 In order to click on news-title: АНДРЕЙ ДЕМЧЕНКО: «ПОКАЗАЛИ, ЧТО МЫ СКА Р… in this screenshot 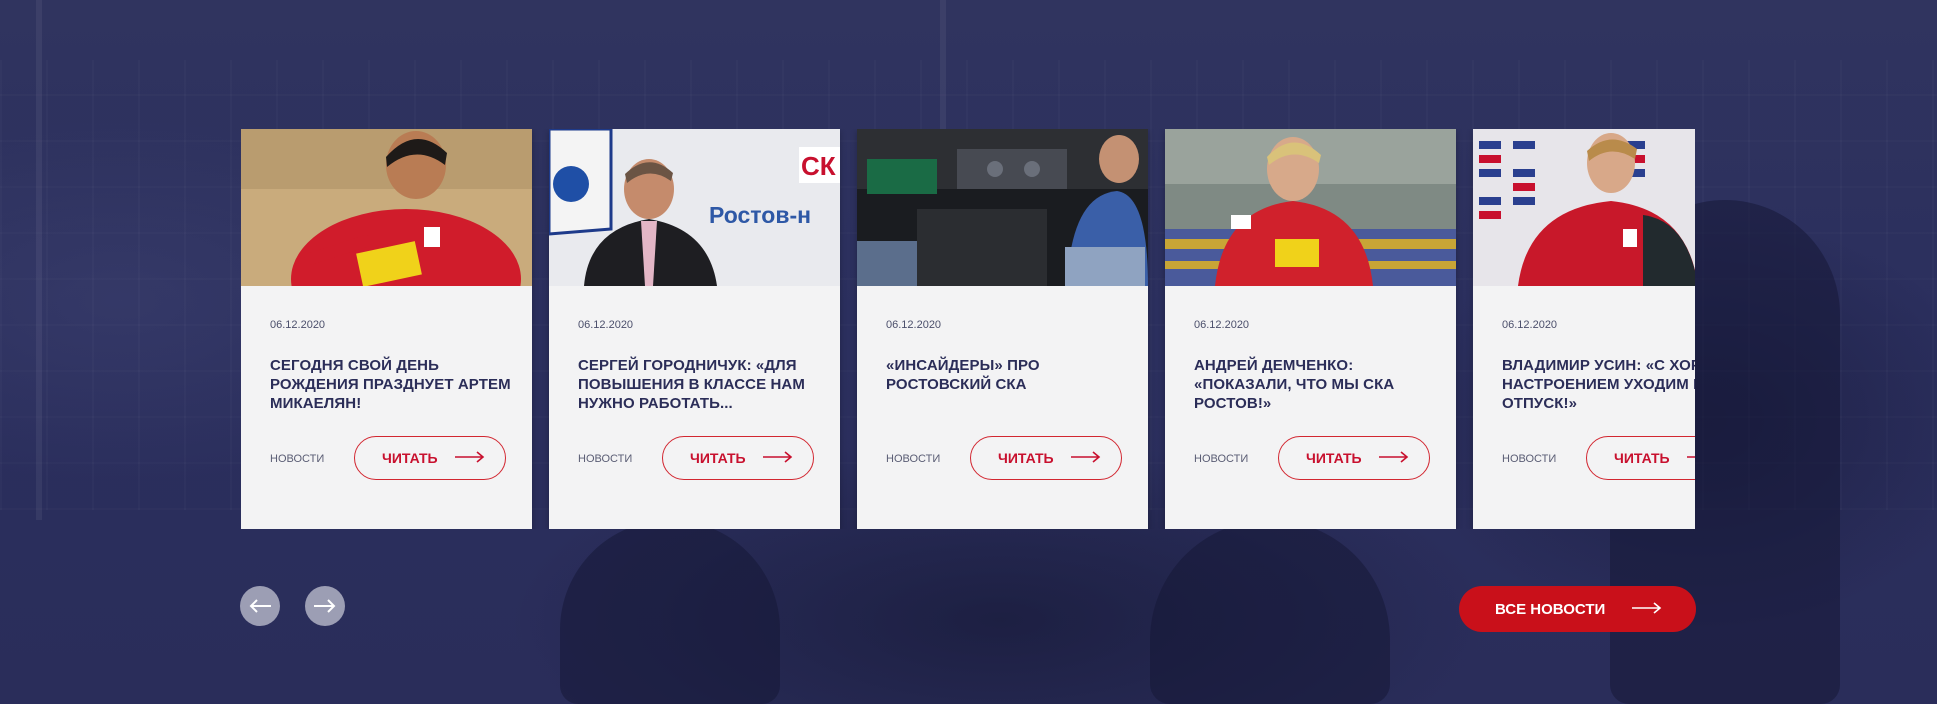, I will do `click(1319, 384)`.